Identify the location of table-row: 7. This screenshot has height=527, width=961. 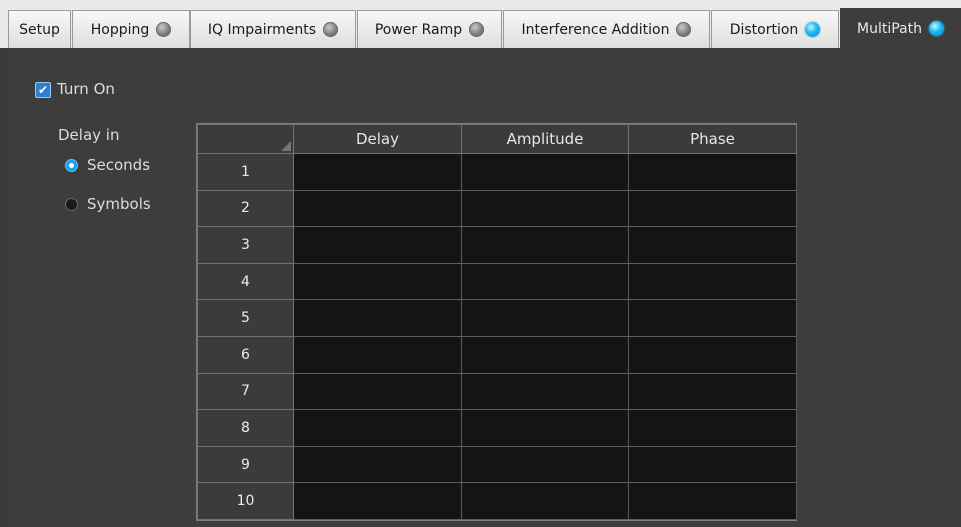
(497, 391).